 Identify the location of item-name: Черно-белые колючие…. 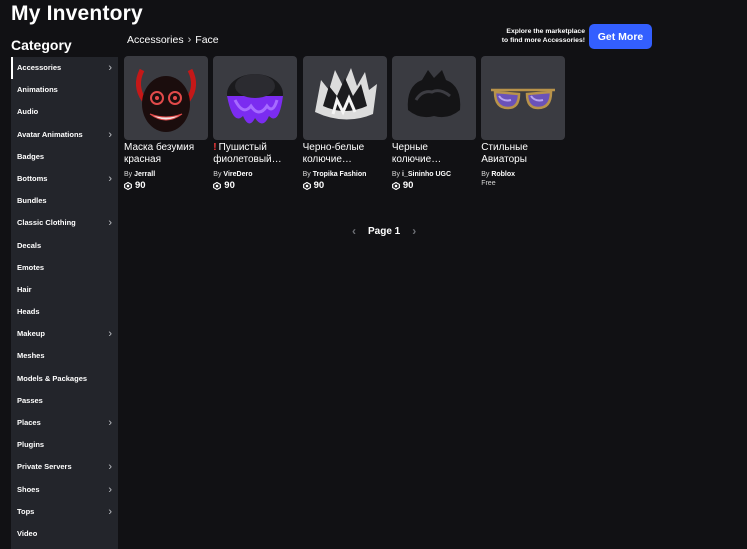
(345, 154).